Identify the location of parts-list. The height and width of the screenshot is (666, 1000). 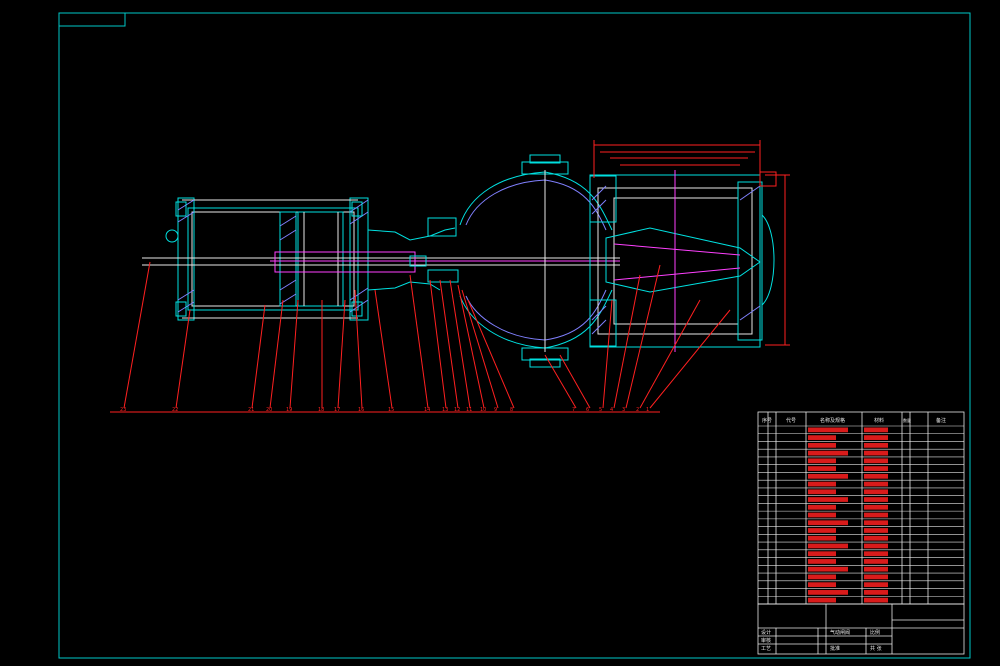
(861, 508).